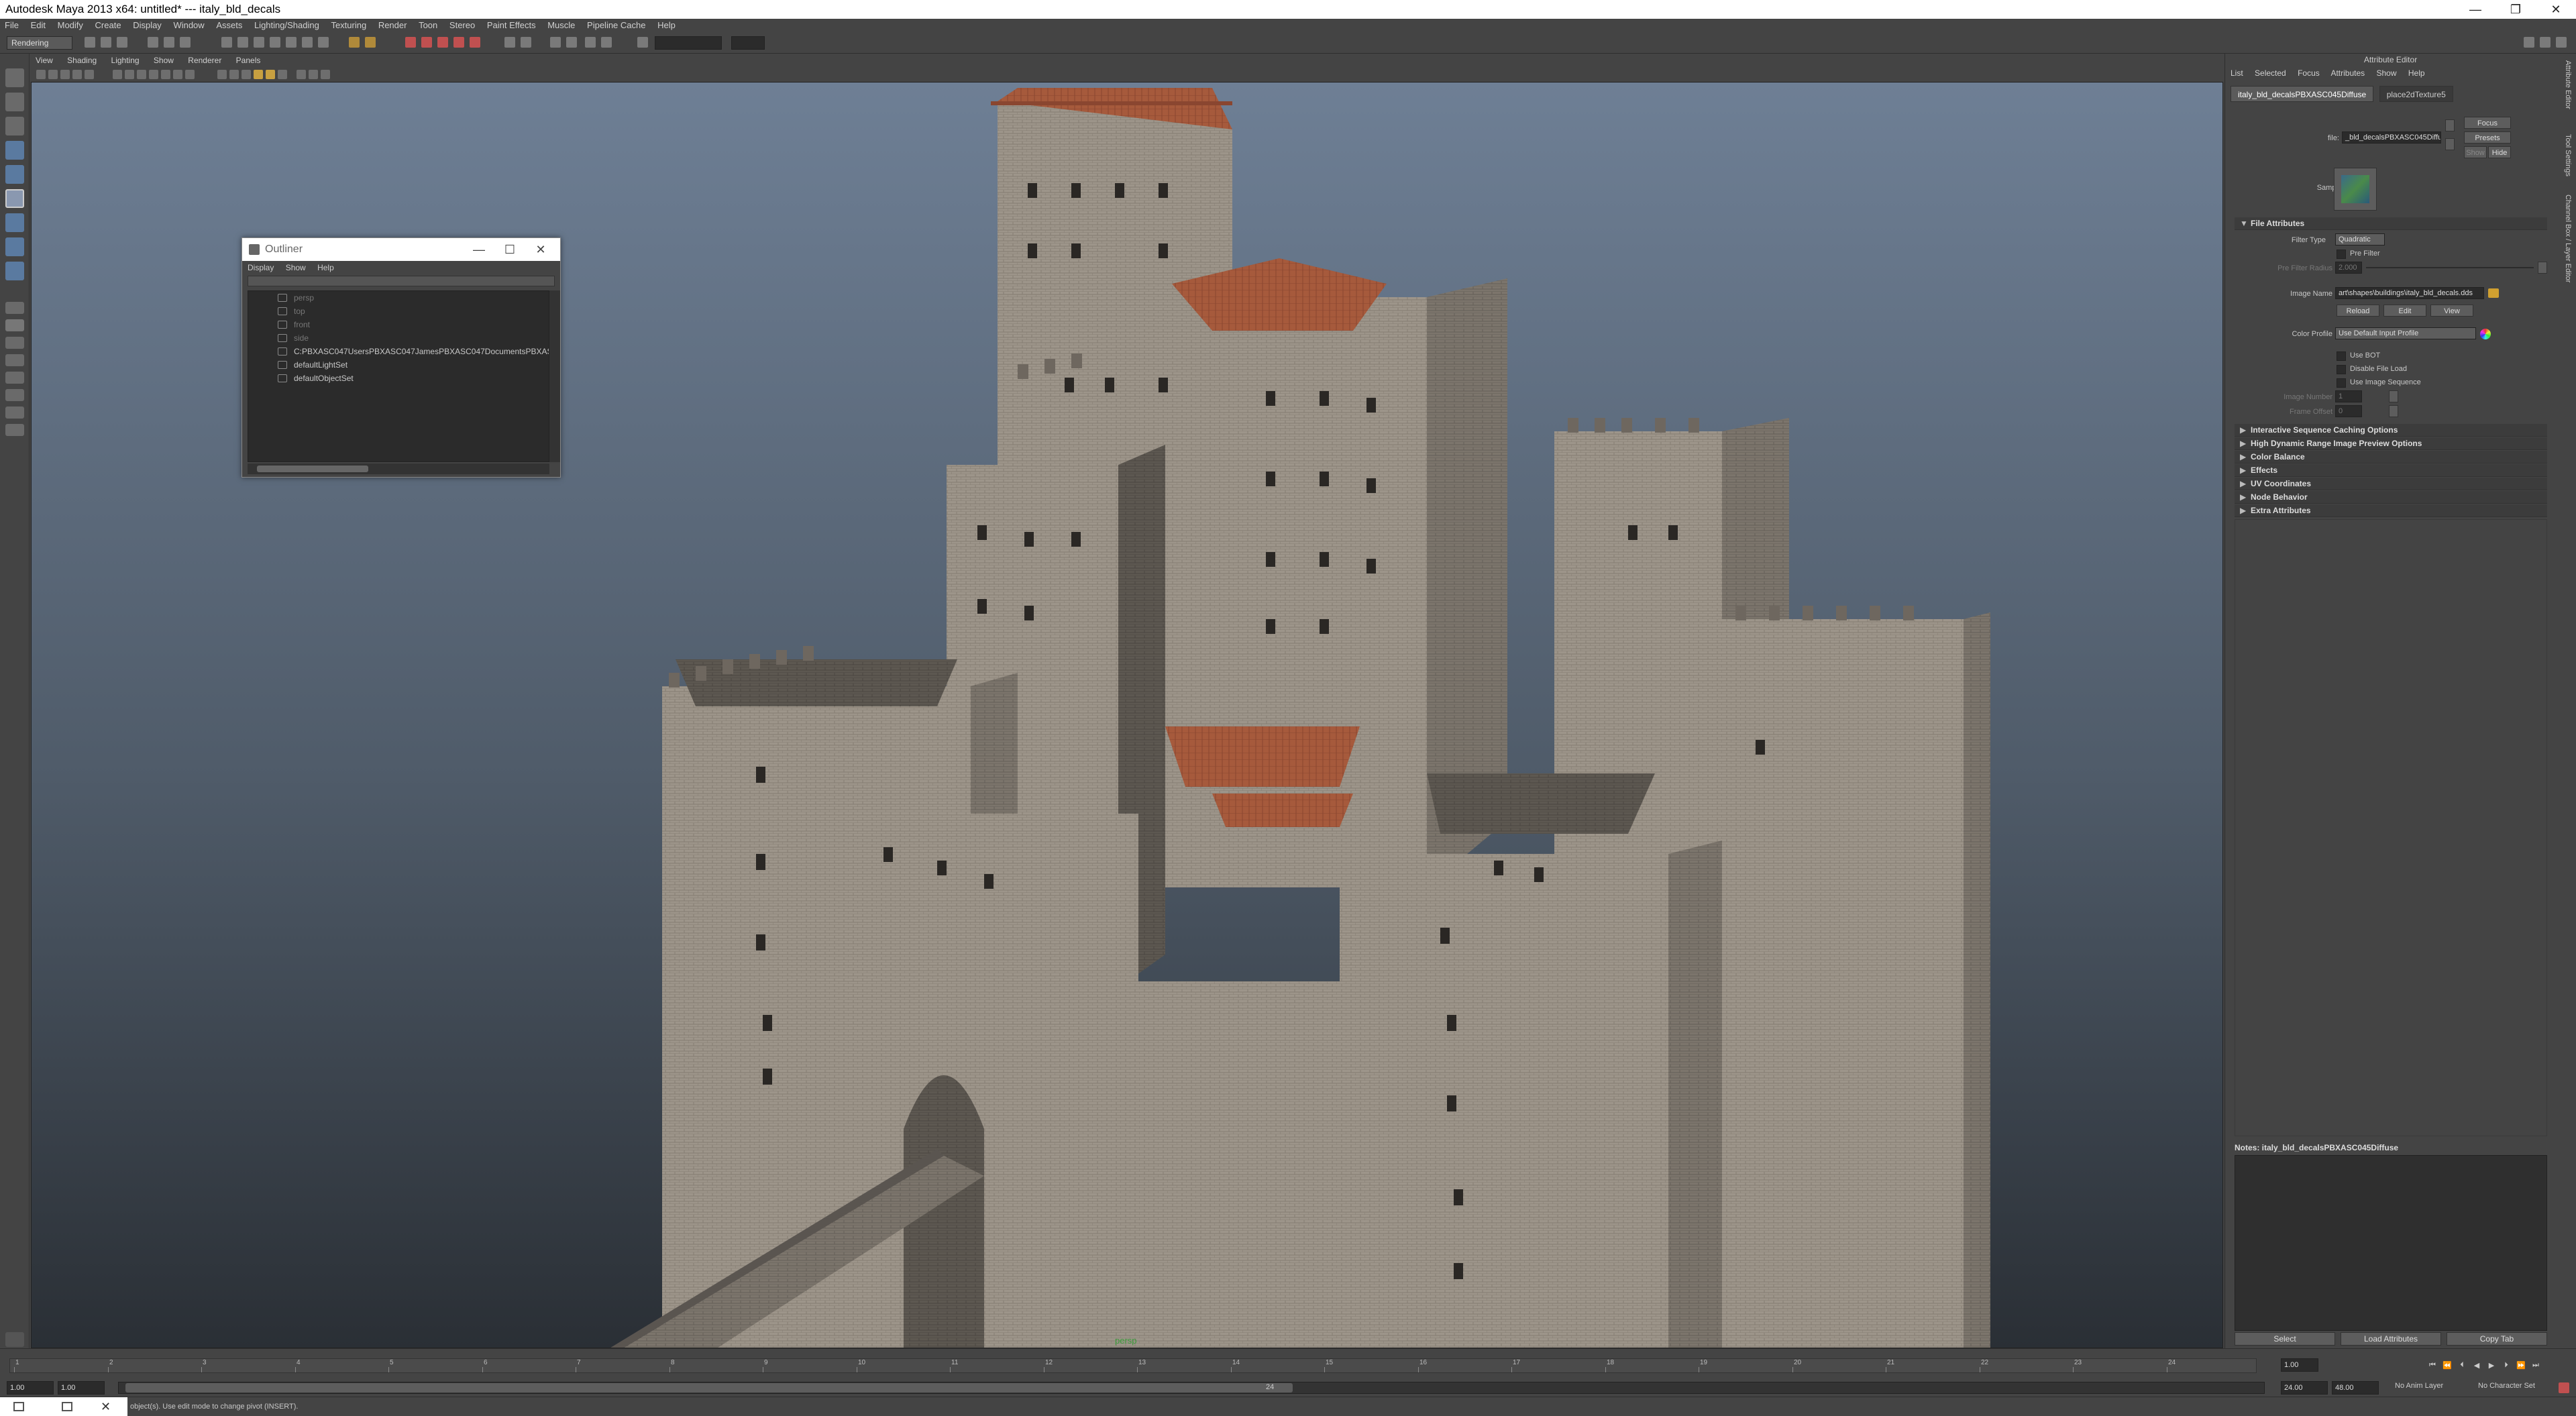 The width and height of the screenshot is (2576, 1416). I want to click on tool-settings-toggle-icon, so click(2545, 42).